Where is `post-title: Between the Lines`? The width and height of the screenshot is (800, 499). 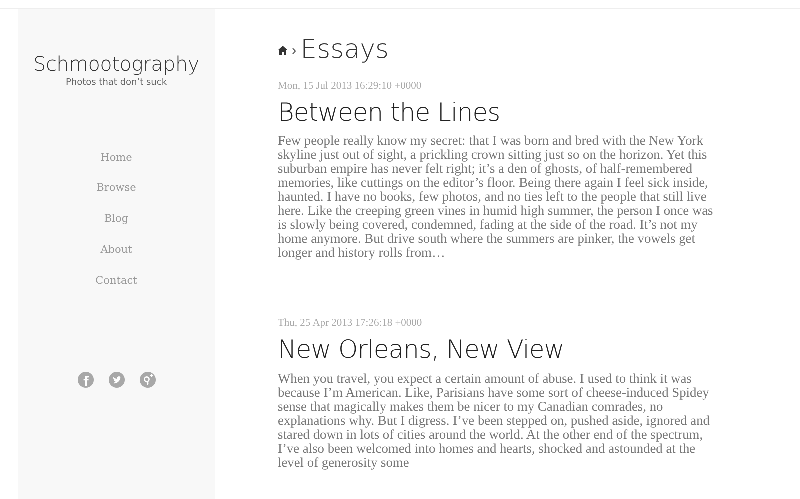
post-title: Between the Lines is located at coordinates (500, 112).